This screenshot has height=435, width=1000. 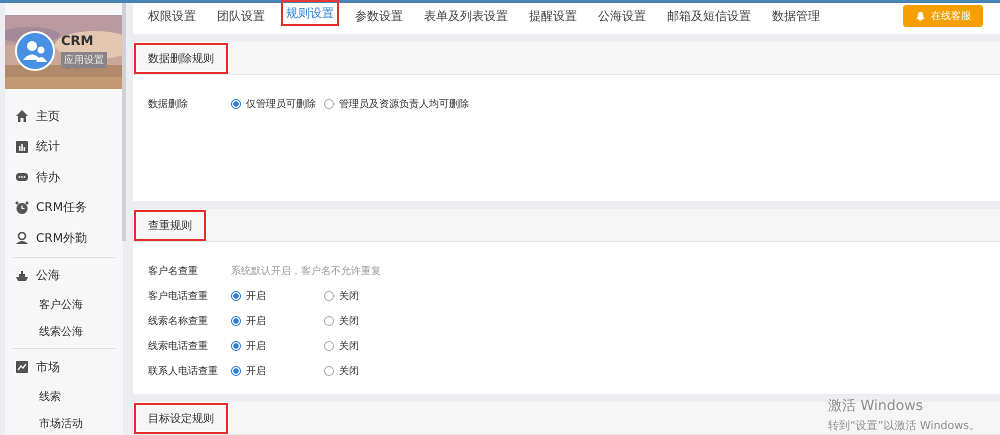 I want to click on activation-title: 激活 Windows, so click(x=876, y=406).